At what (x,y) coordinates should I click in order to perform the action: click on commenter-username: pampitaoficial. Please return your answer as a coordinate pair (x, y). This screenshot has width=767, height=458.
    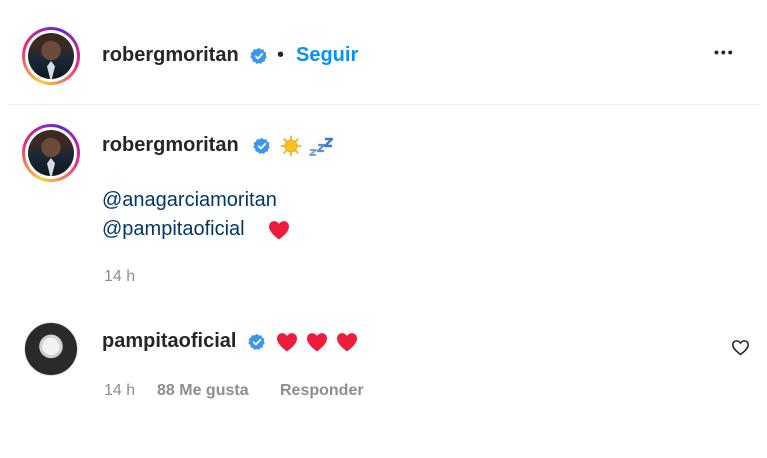
    Looking at the image, I should click on (169, 341).